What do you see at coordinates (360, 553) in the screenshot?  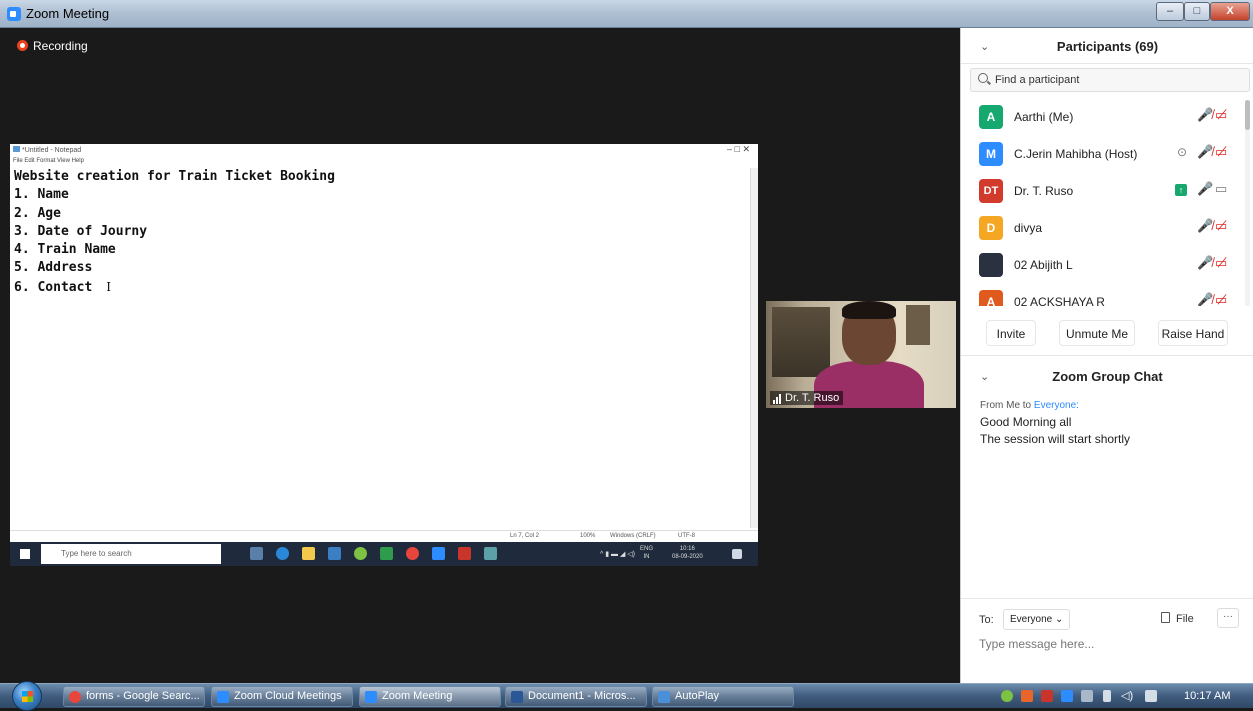 I see `app-icon` at bounding box center [360, 553].